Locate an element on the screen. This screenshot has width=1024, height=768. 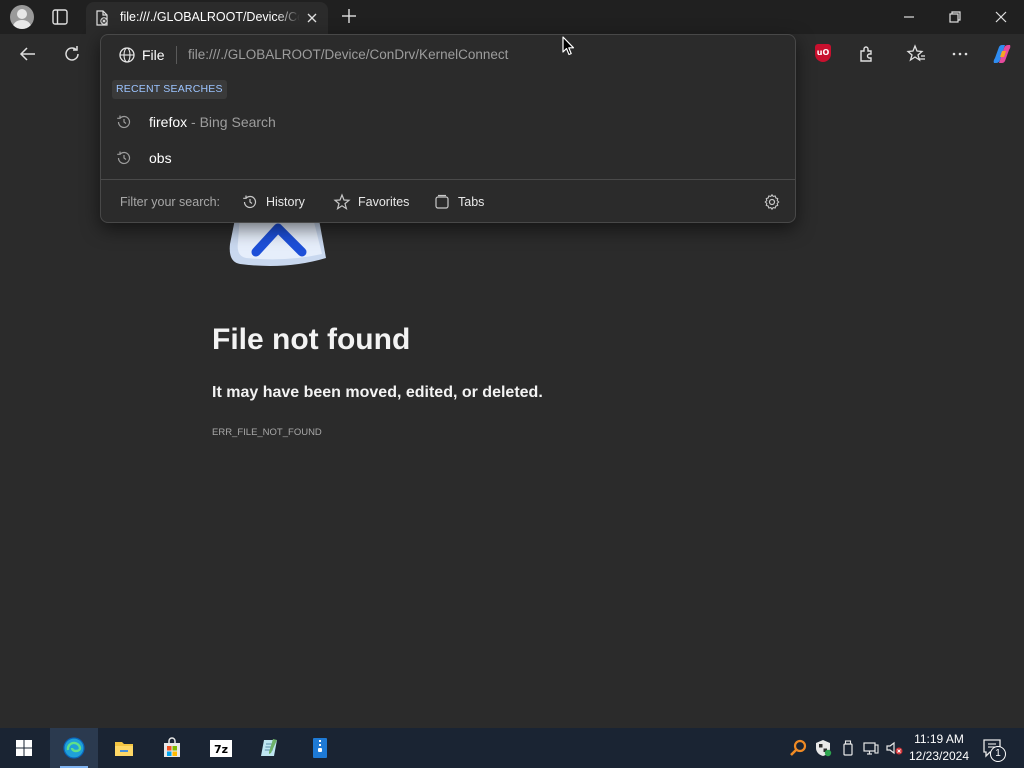
mouse-cursor-icon is located at coordinates (569, 46).